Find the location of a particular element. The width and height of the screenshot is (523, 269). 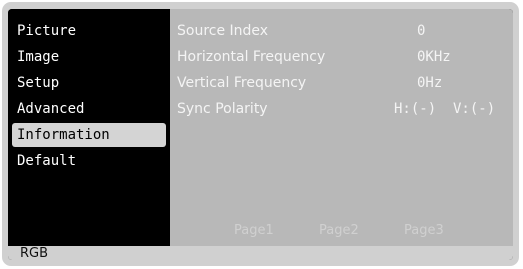

page3-tab: Page3 is located at coordinates (424, 231).